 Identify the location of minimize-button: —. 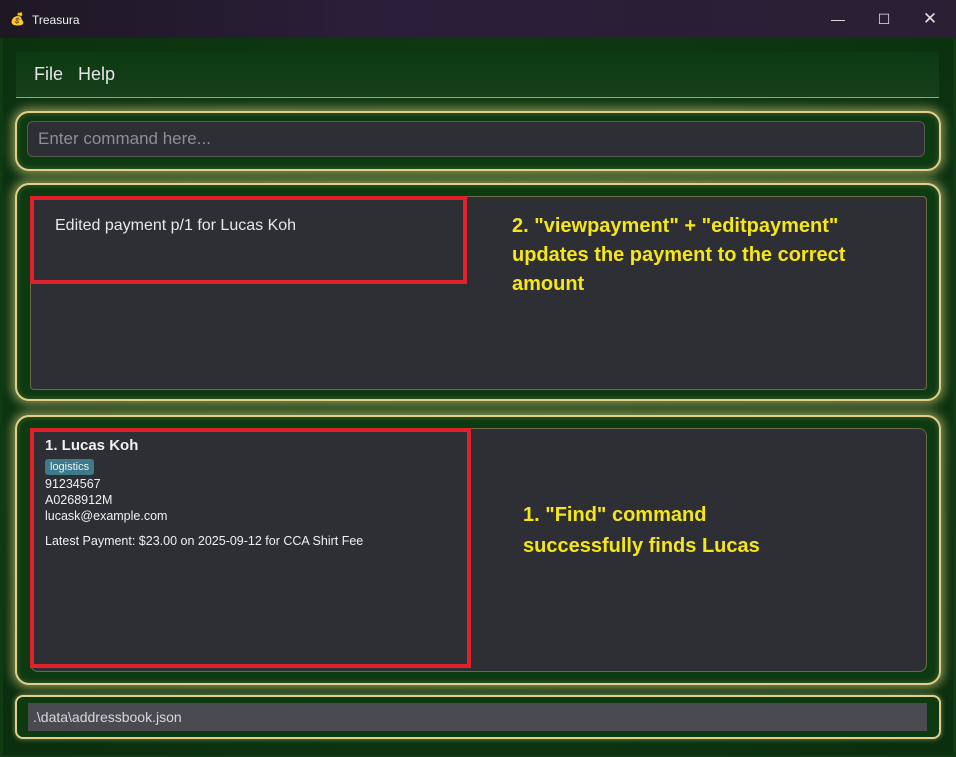
(838, 19).